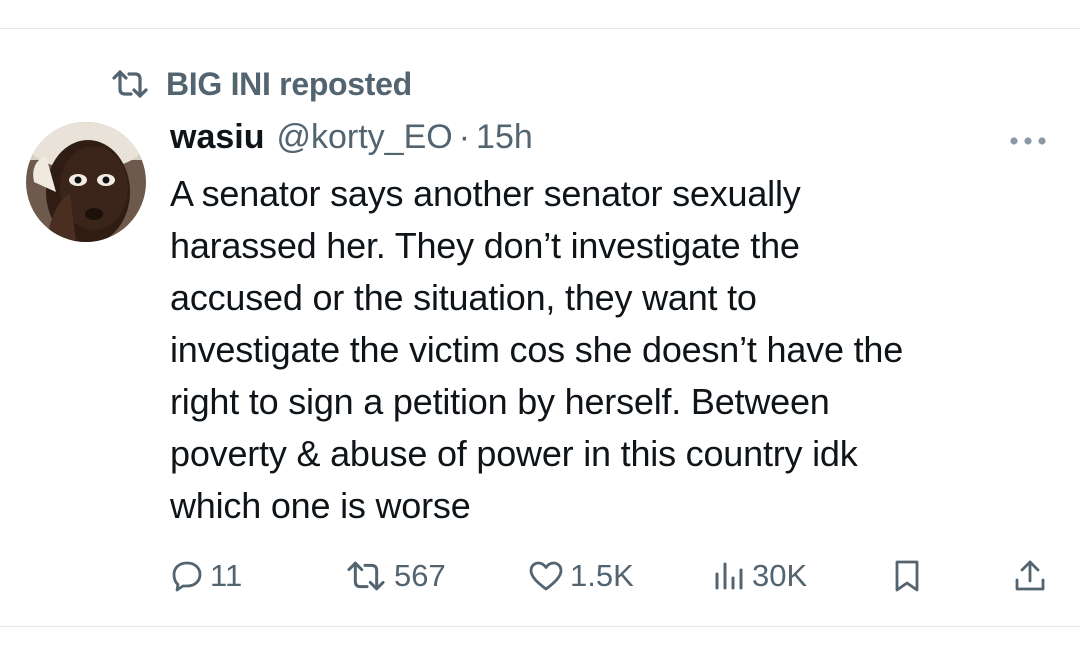 This screenshot has width=1080, height=655. What do you see at coordinates (540, 28) in the screenshot?
I see `top-divider` at bounding box center [540, 28].